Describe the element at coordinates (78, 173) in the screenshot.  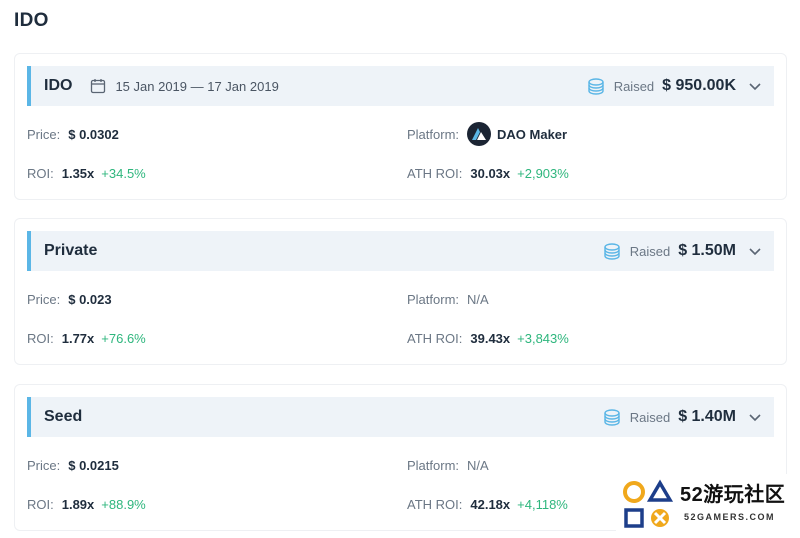
I see `roi-value: 1.35x` at that location.